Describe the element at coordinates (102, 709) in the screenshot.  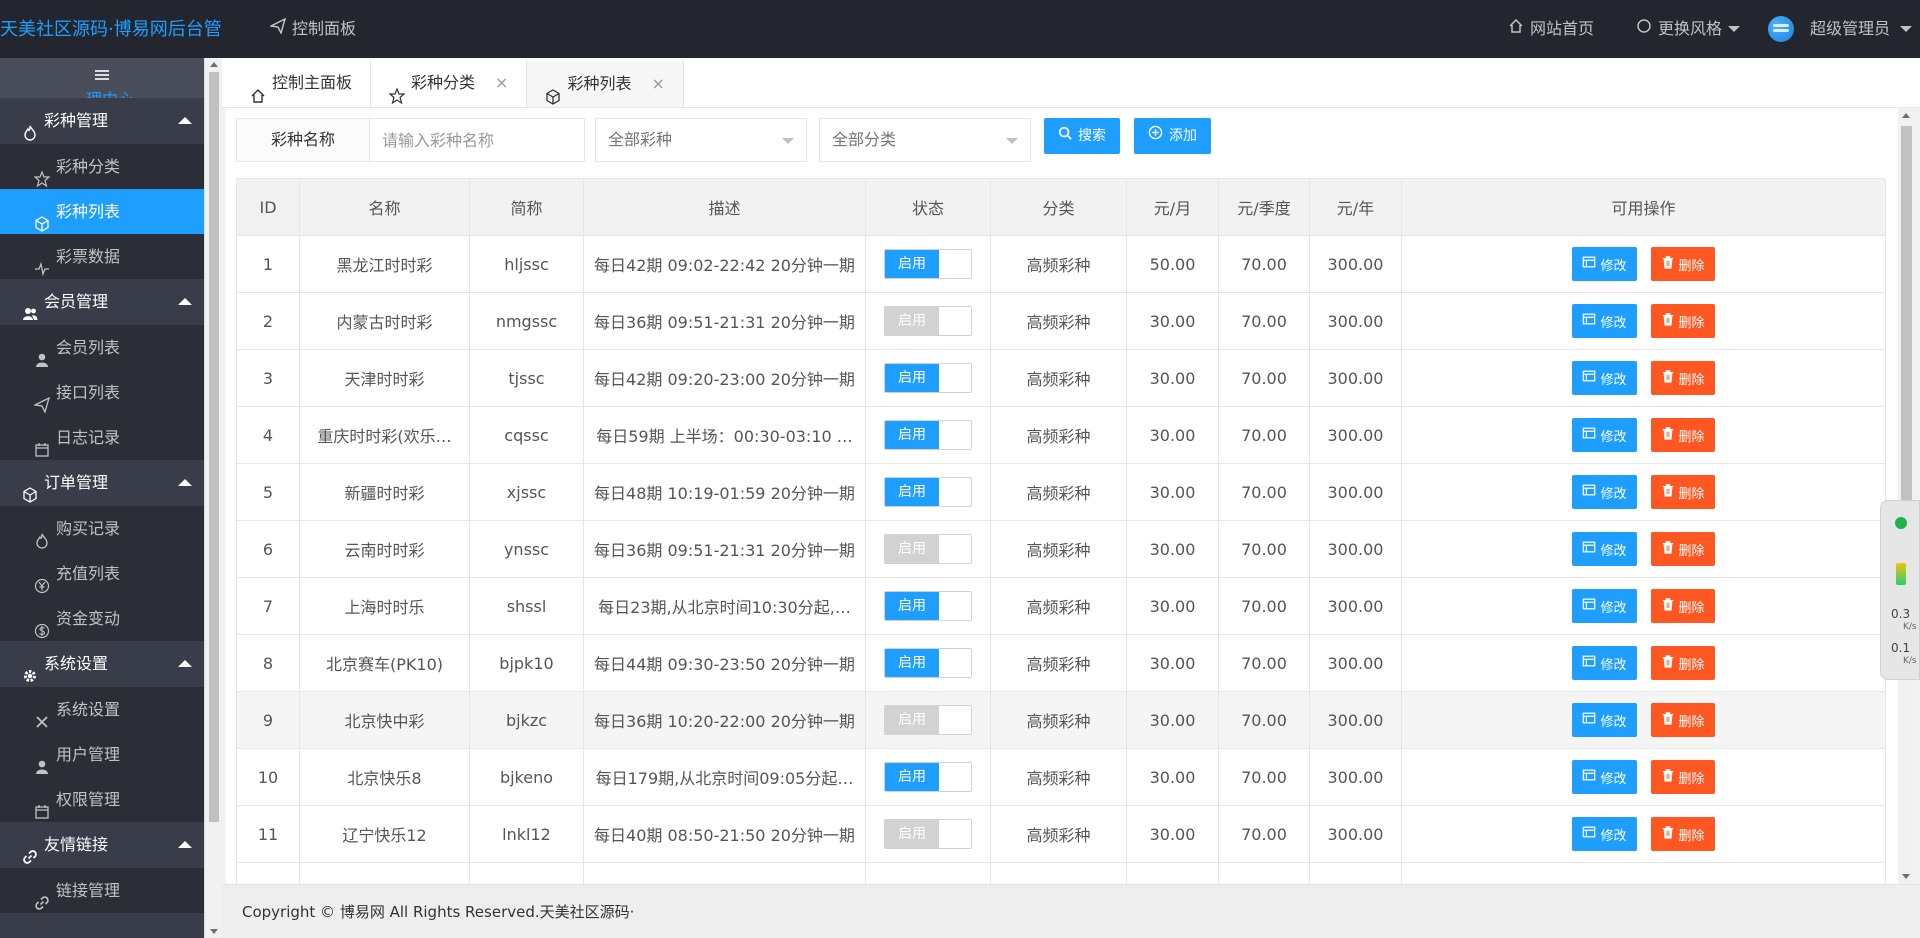
I see `sidebar-item-system-settings: 系统设置` at that location.